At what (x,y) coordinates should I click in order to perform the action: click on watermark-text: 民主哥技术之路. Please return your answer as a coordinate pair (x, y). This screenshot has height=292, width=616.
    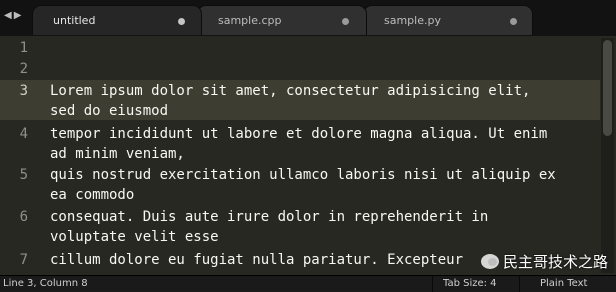
    Looking at the image, I should click on (556, 261).